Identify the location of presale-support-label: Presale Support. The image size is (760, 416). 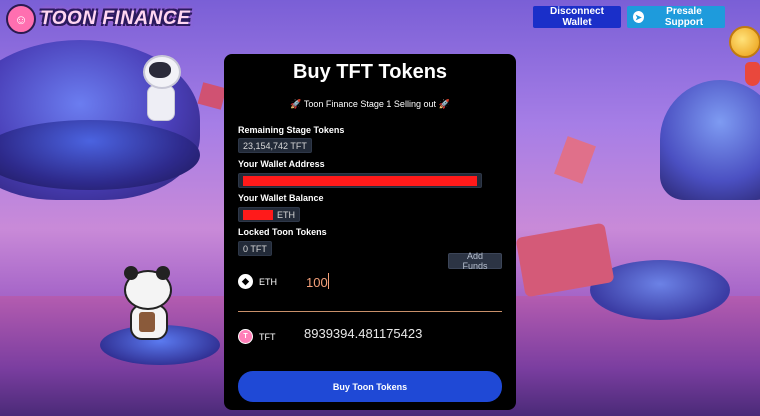
(684, 17).